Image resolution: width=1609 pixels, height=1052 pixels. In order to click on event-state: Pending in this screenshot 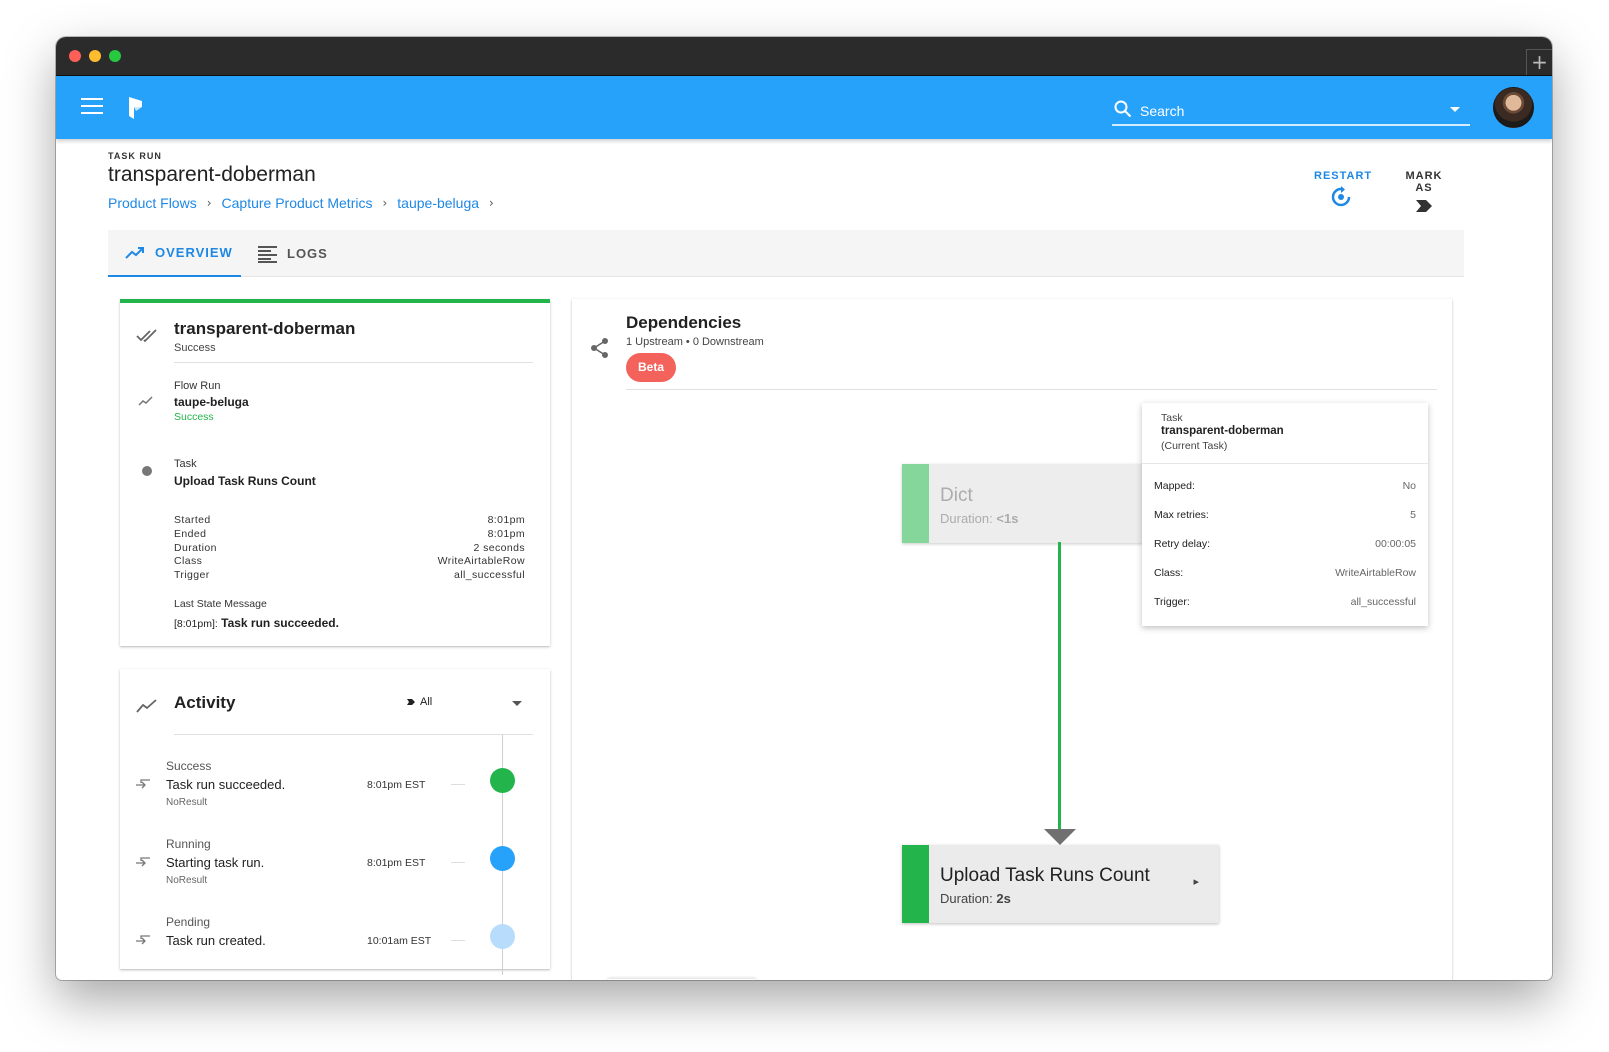, I will do `click(188, 922)`.